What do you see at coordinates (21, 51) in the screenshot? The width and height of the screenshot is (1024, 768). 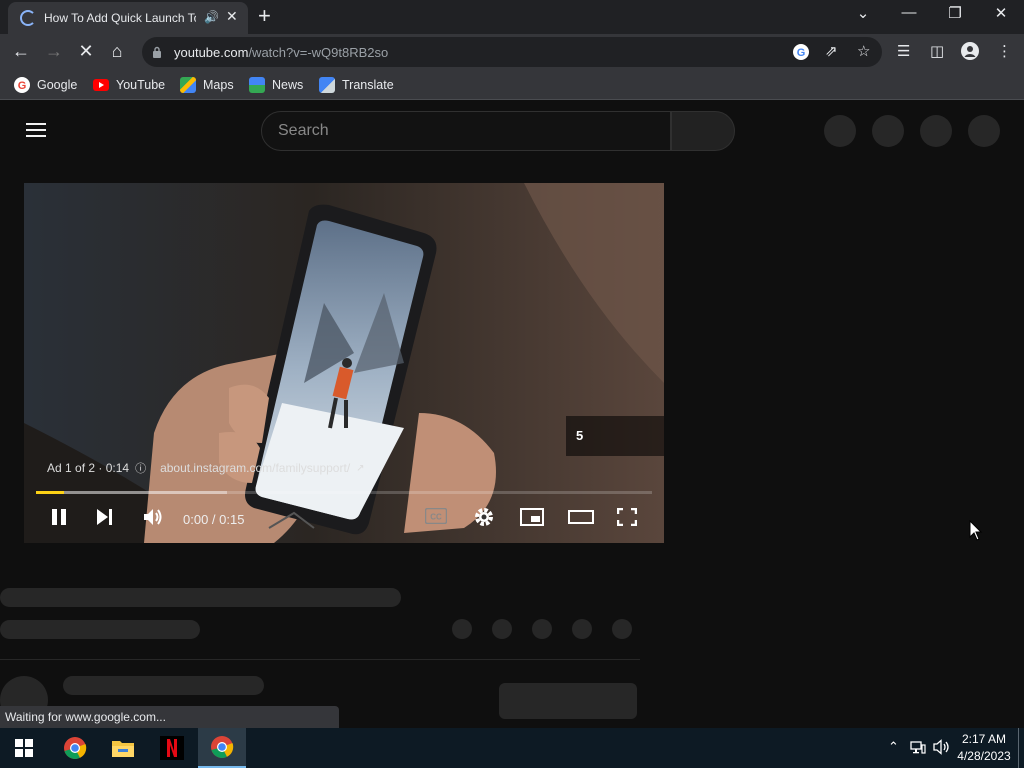 I see `back-button: ←` at bounding box center [21, 51].